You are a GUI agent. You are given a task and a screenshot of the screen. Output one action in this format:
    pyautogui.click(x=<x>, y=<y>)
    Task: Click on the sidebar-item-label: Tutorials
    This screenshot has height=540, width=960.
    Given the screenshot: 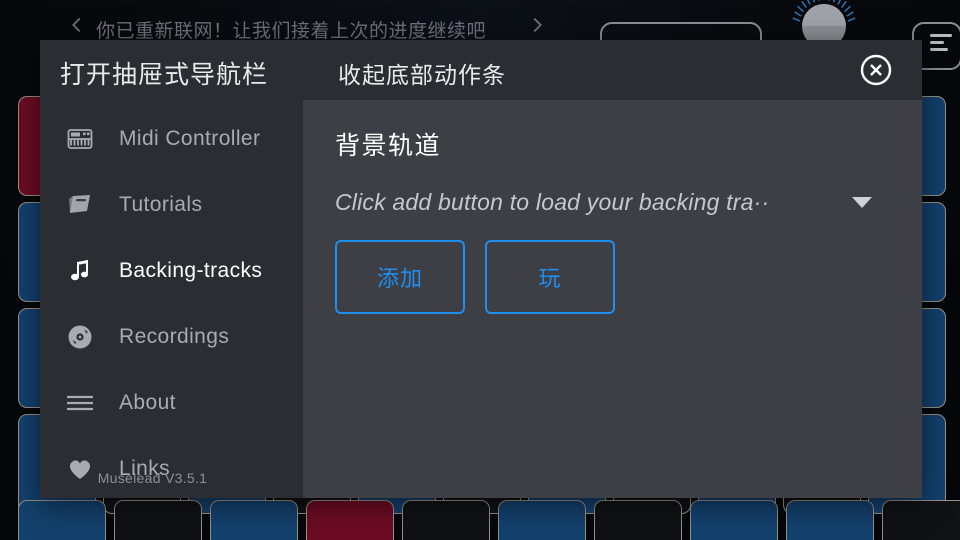 What is the action you would take?
    pyautogui.click(x=161, y=204)
    